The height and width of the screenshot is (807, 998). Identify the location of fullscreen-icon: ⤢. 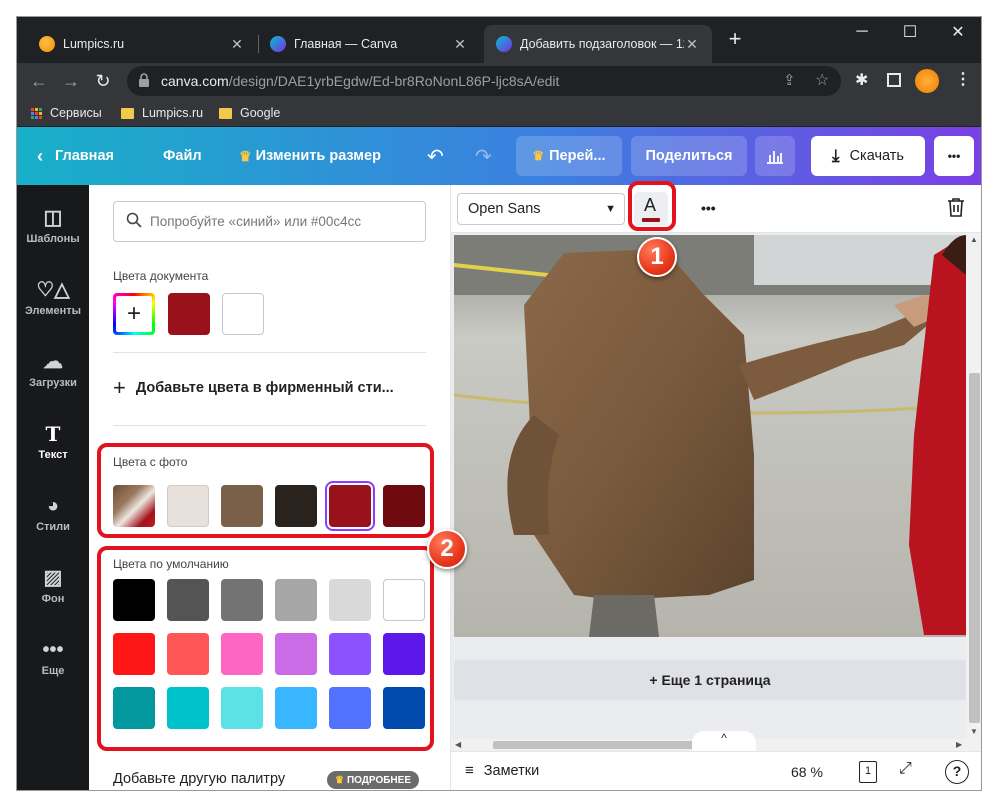
(905, 769).